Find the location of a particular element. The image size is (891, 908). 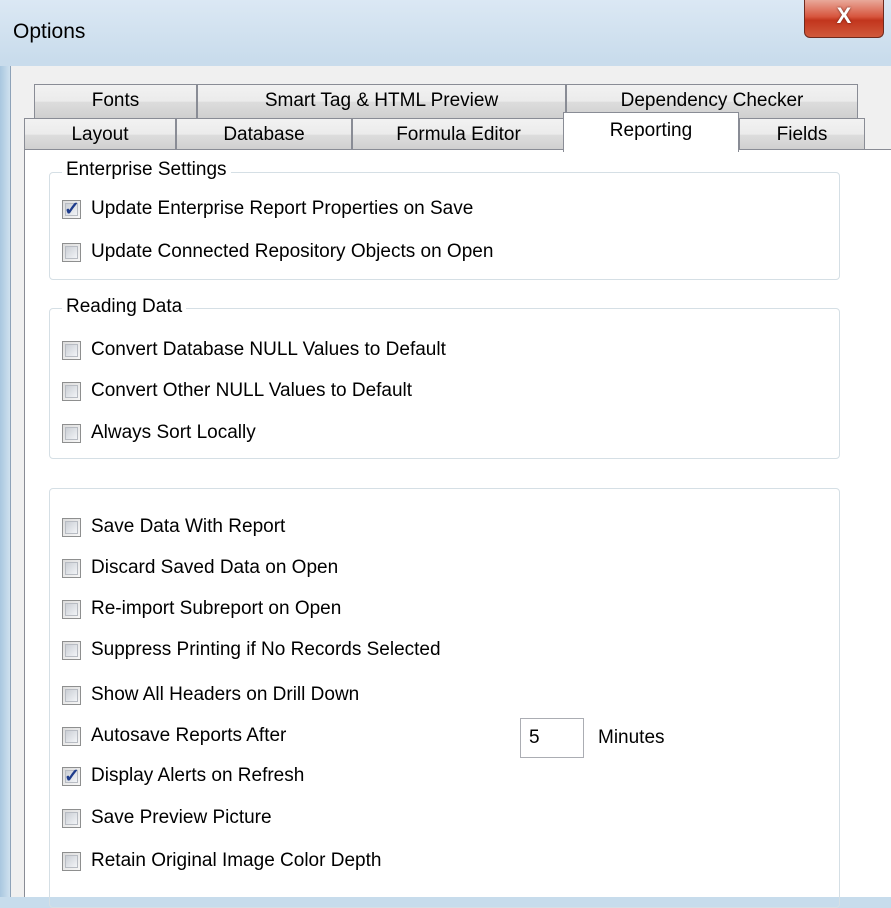

tab-reporting: Reporting is located at coordinates (651, 132).